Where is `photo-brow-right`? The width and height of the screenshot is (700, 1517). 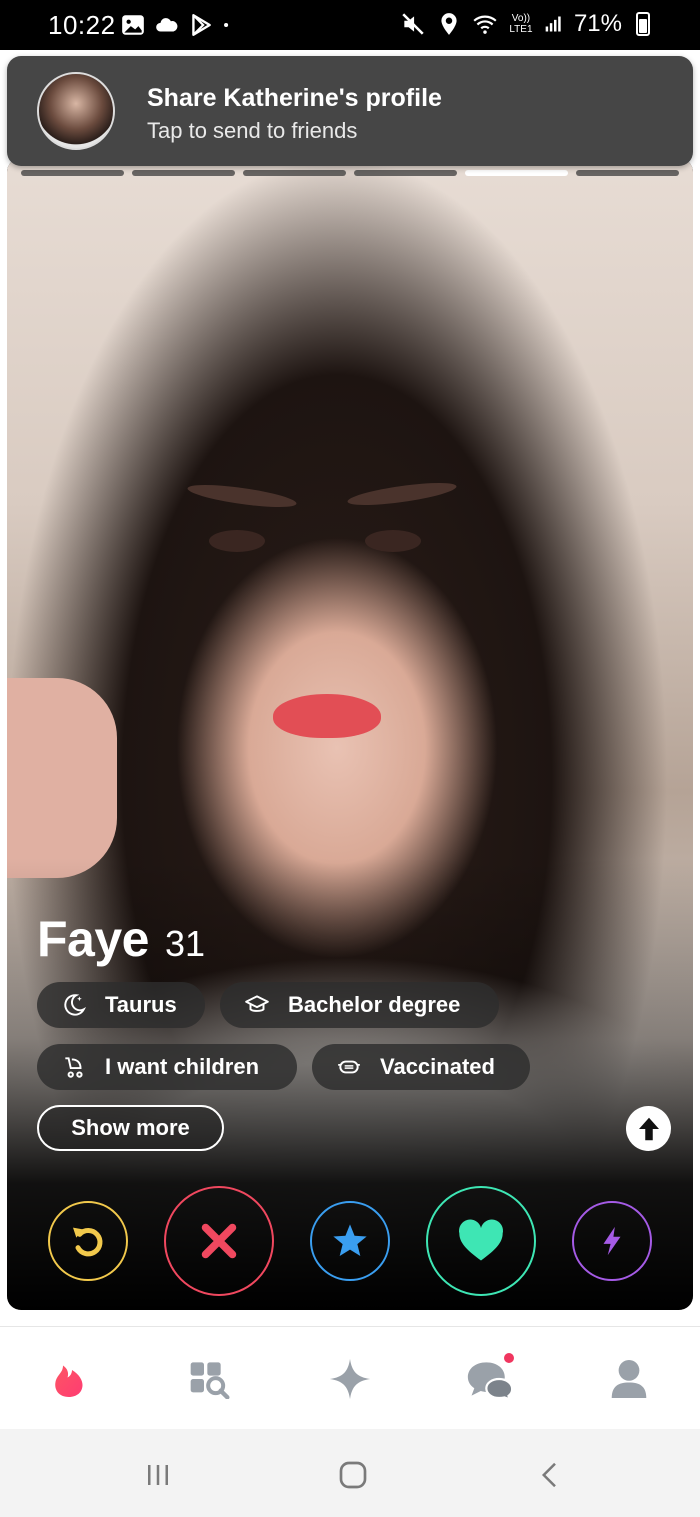 photo-brow-right is located at coordinates (402, 494).